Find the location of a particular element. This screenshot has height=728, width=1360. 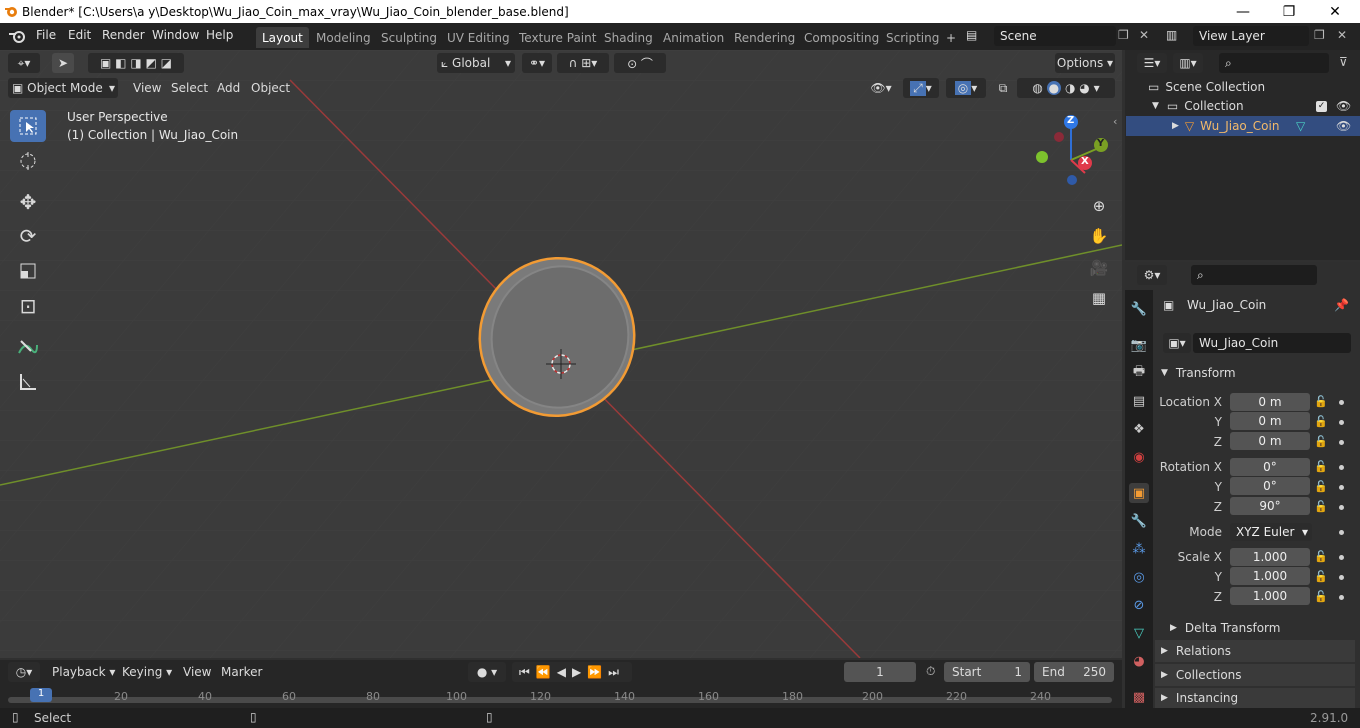

location-y-field: 0 m is located at coordinates (1270, 421).